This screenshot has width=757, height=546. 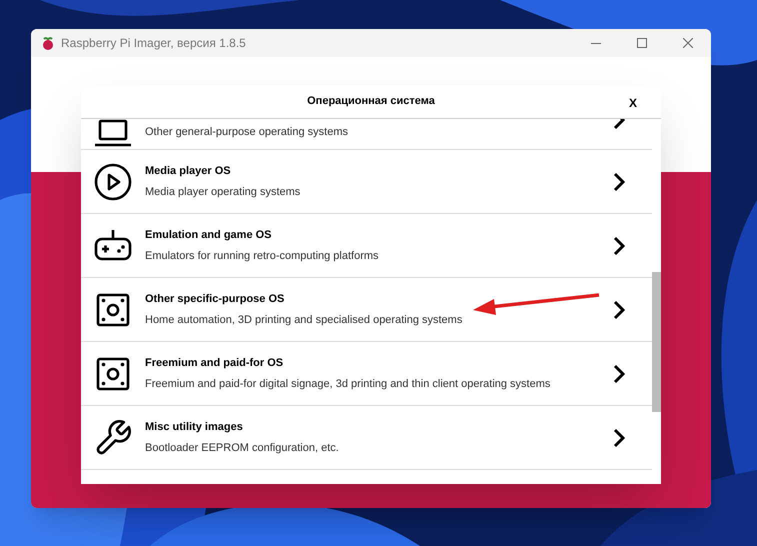 What do you see at coordinates (366, 438) in the screenshot?
I see `os-list-item: Misc utility images Bootloader EEPROM configuration, etc.` at bounding box center [366, 438].